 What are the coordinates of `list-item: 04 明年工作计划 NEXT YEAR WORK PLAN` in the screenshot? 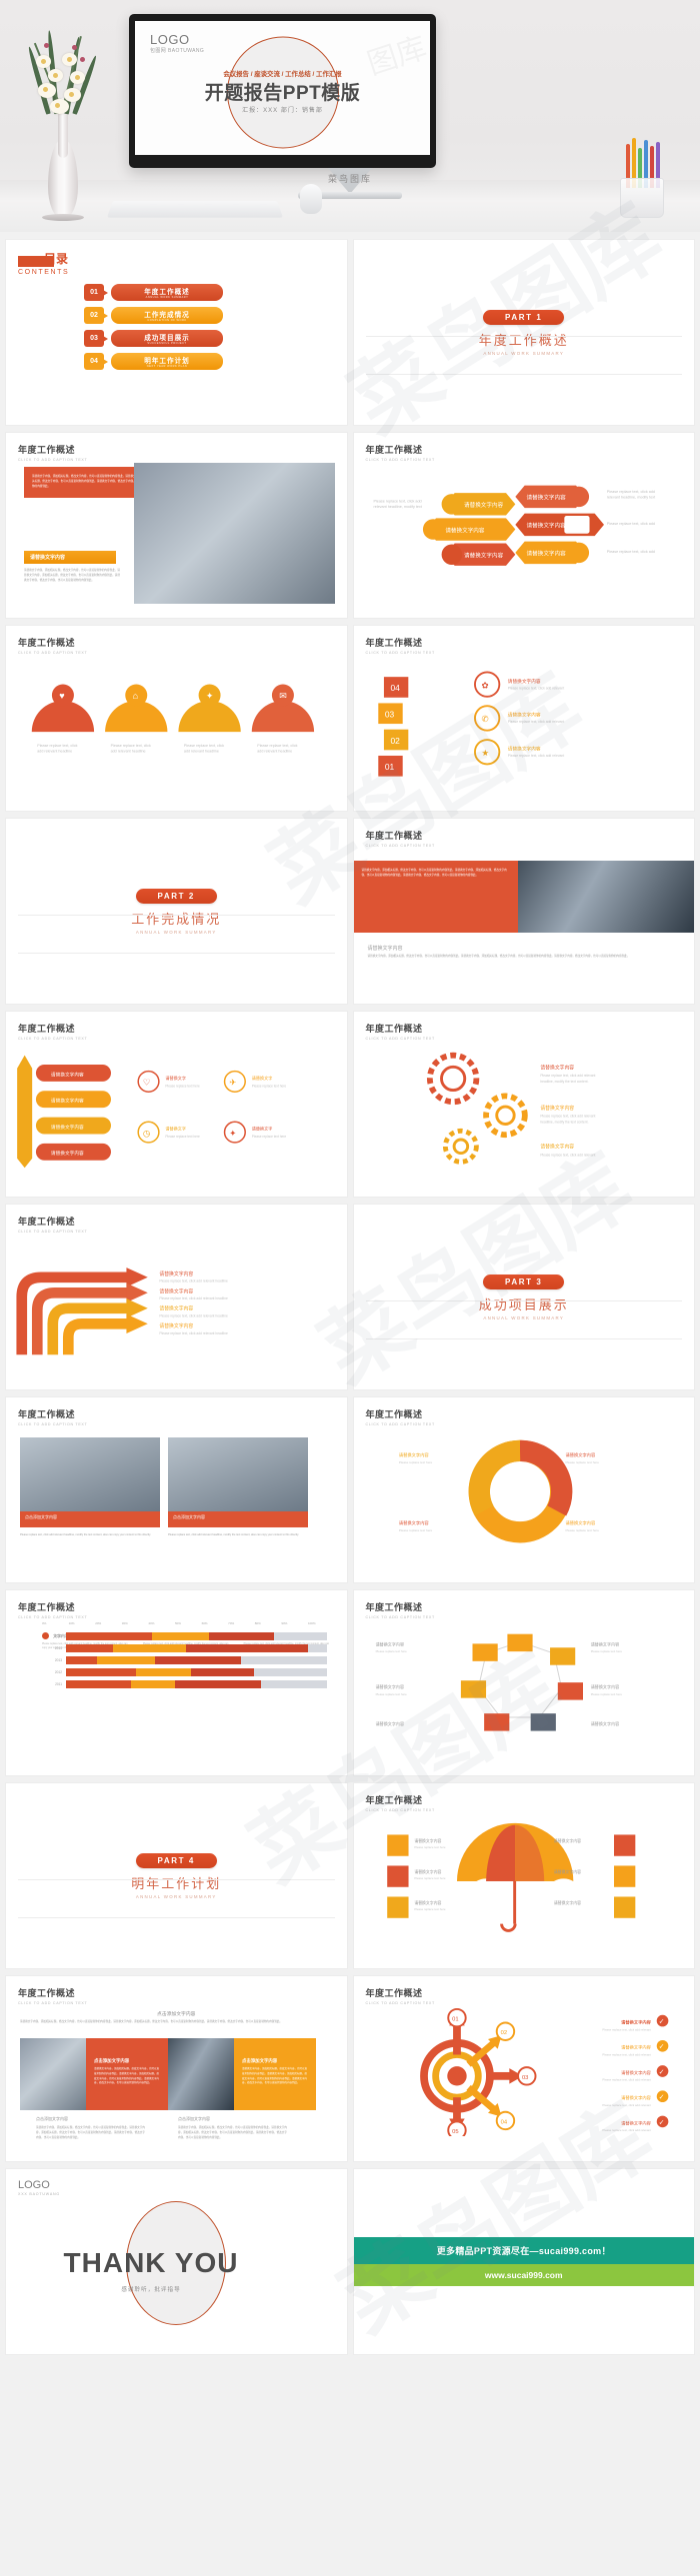 It's located at (209, 361).